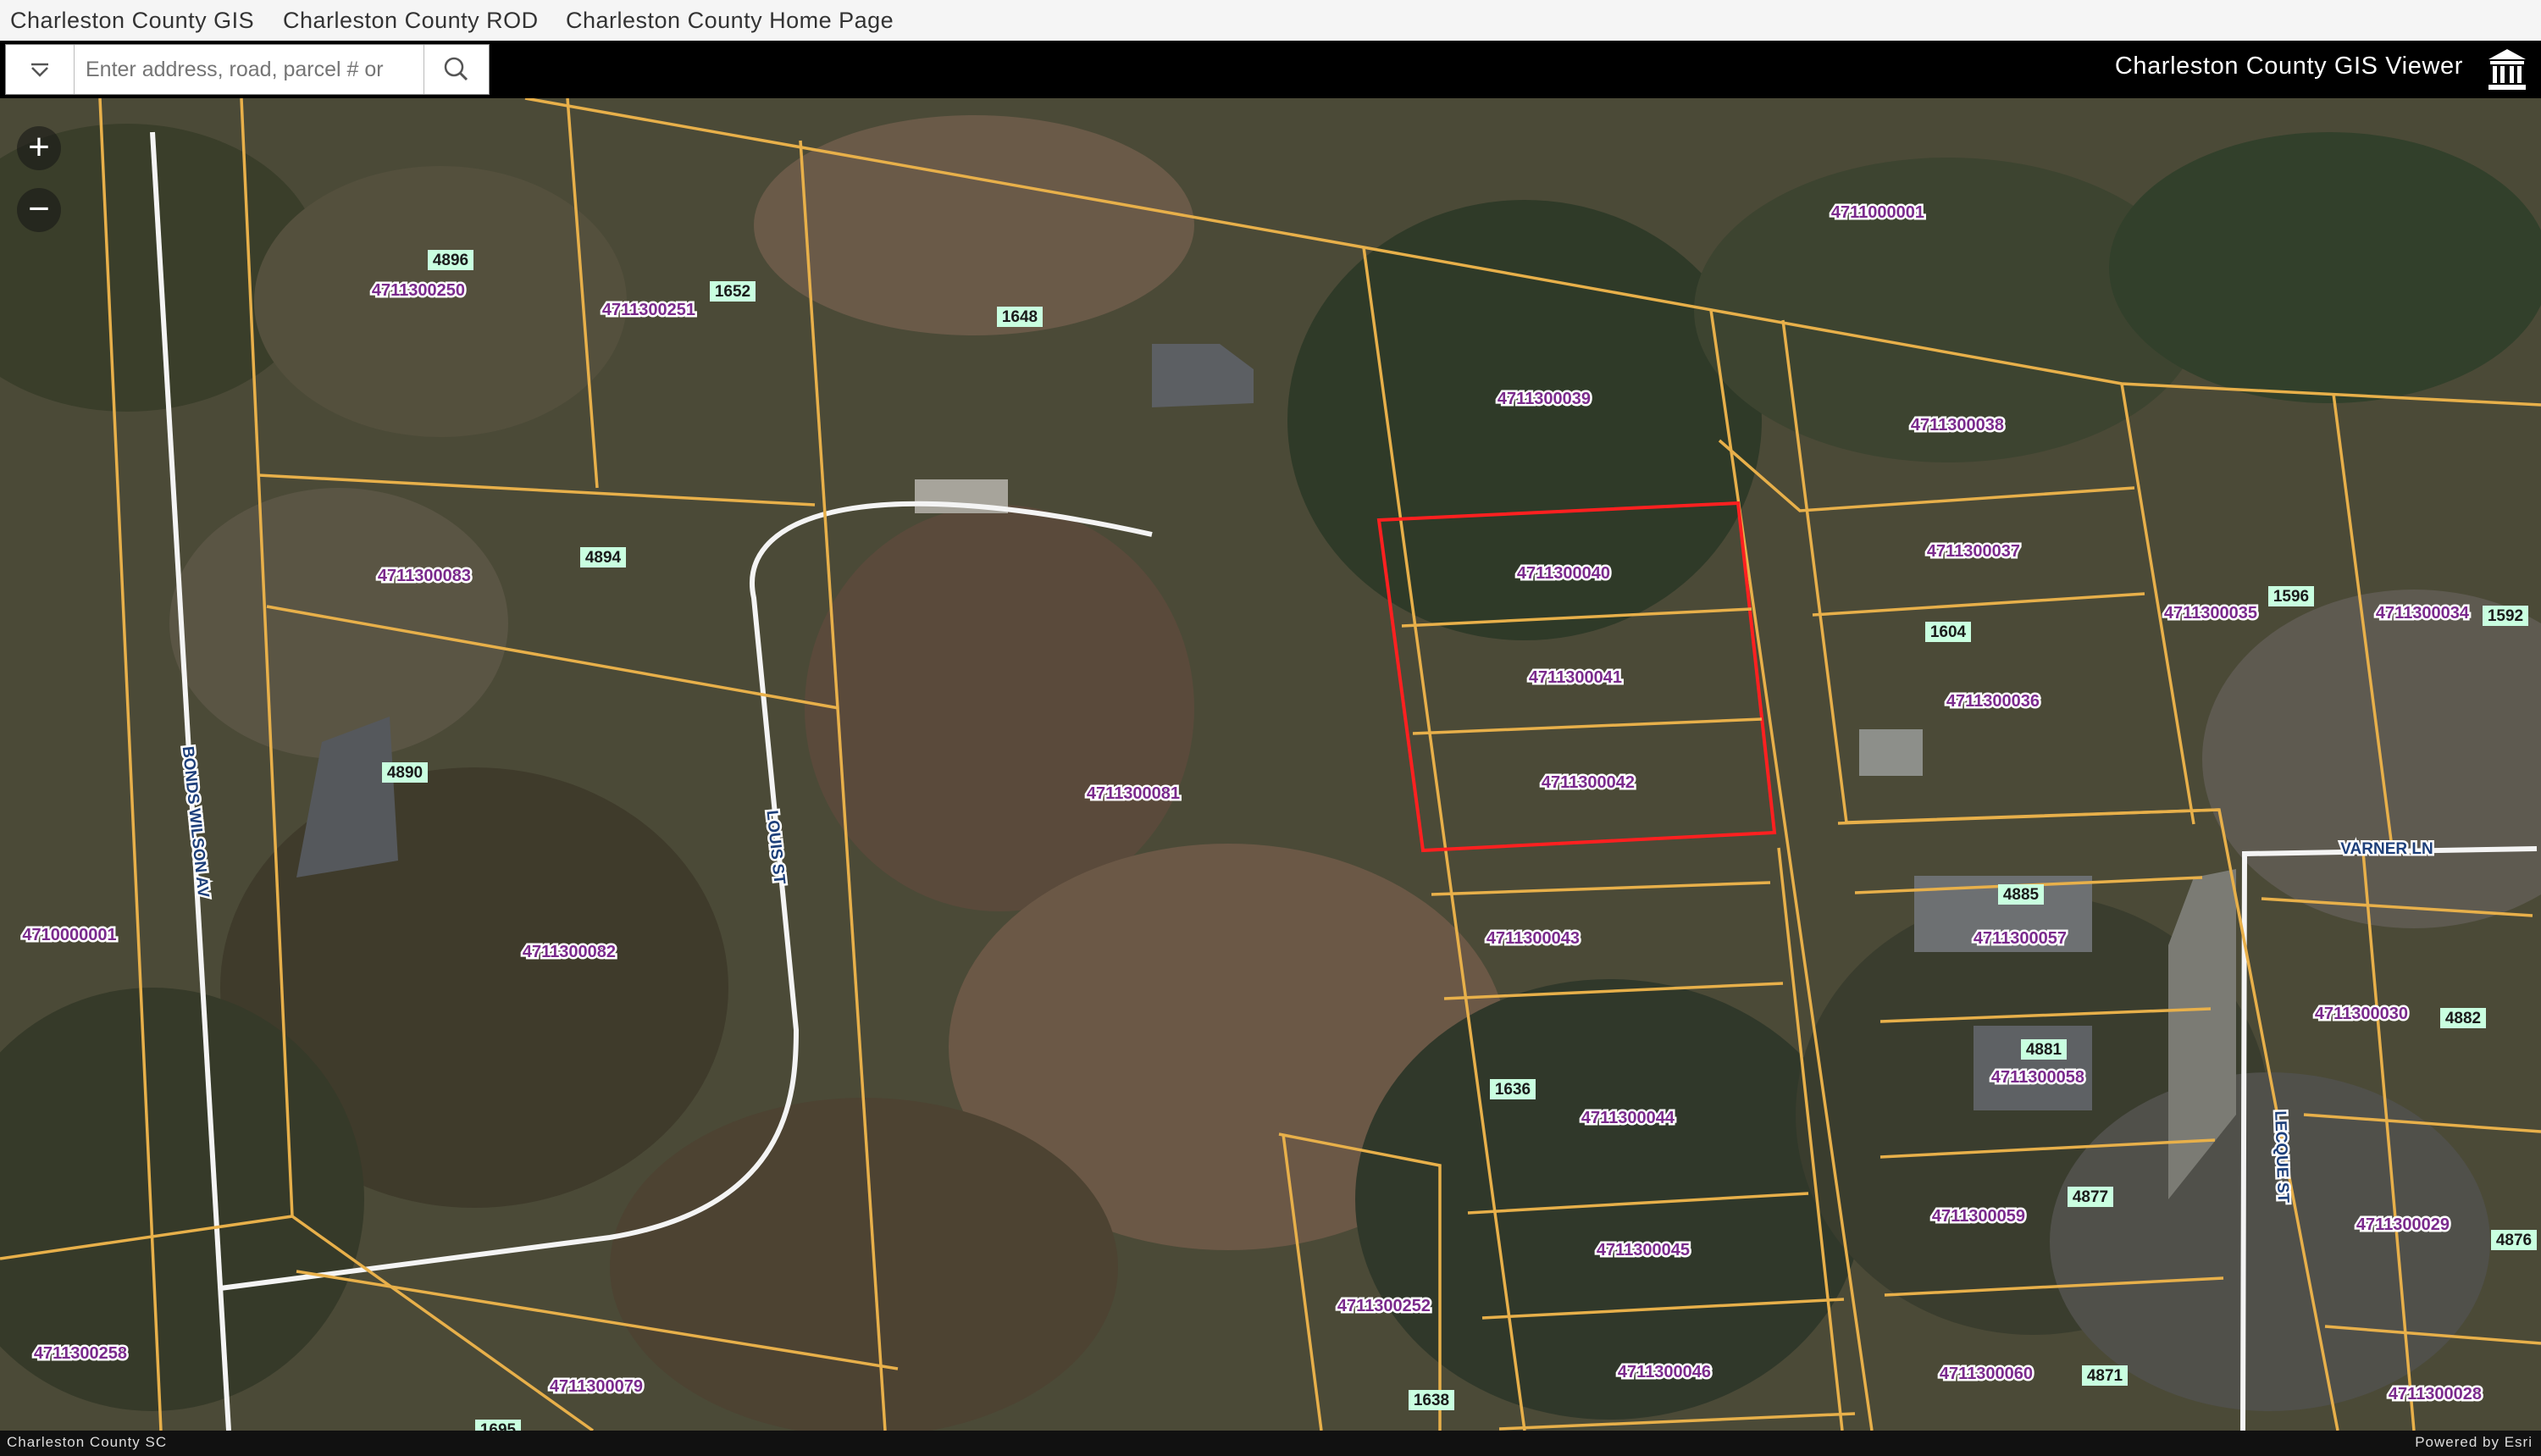 The height and width of the screenshot is (1456, 2541). Describe the element at coordinates (1978, 1216) in the screenshot. I see `parcel-label: 4711300059` at that location.